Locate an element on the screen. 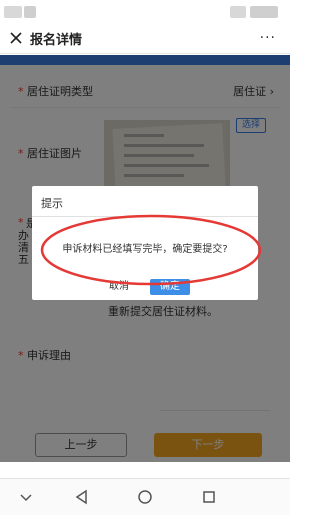 This screenshot has height=515, width=320. home-circle-icon is located at coordinates (145, 497).